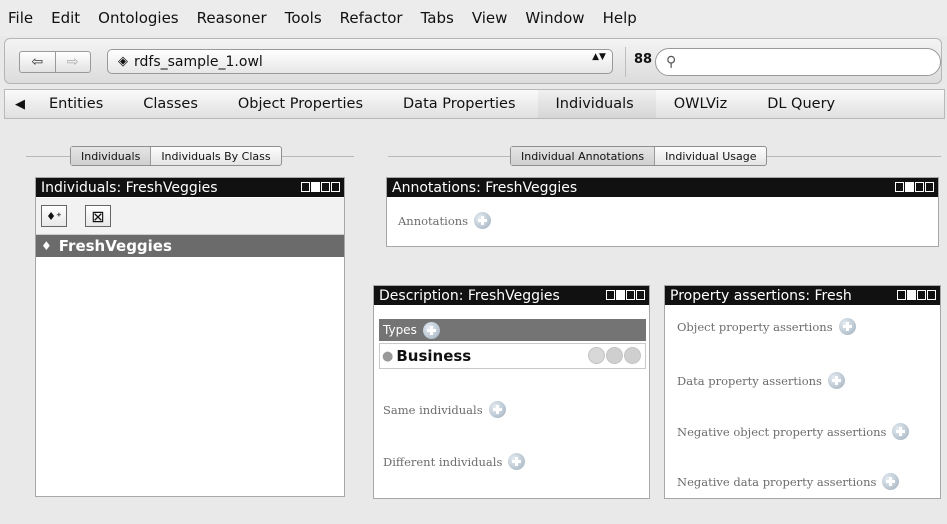 The height and width of the screenshot is (524, 947). I want to click on object-property-assertions-label: Object property assertions, so click(755, 326).